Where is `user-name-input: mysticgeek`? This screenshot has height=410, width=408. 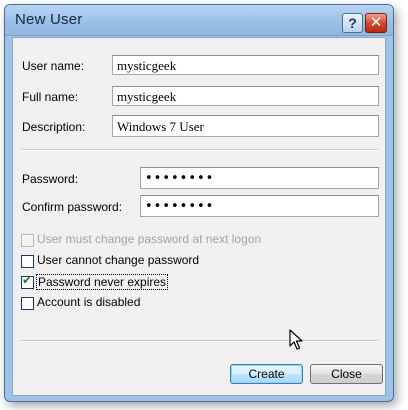
user-name-input: mysticgeek is located at coordinates (245, 65).